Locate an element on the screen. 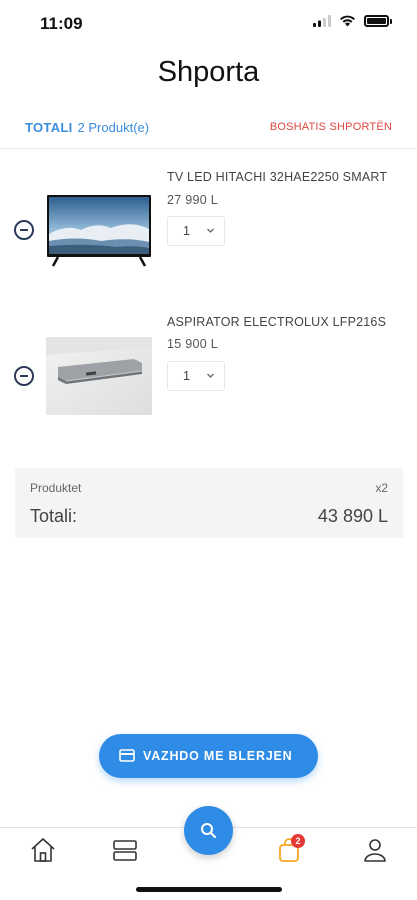 The height and width of the screenshot is (900, 417). page-title: Shporta is located at coordinates (208, 72).